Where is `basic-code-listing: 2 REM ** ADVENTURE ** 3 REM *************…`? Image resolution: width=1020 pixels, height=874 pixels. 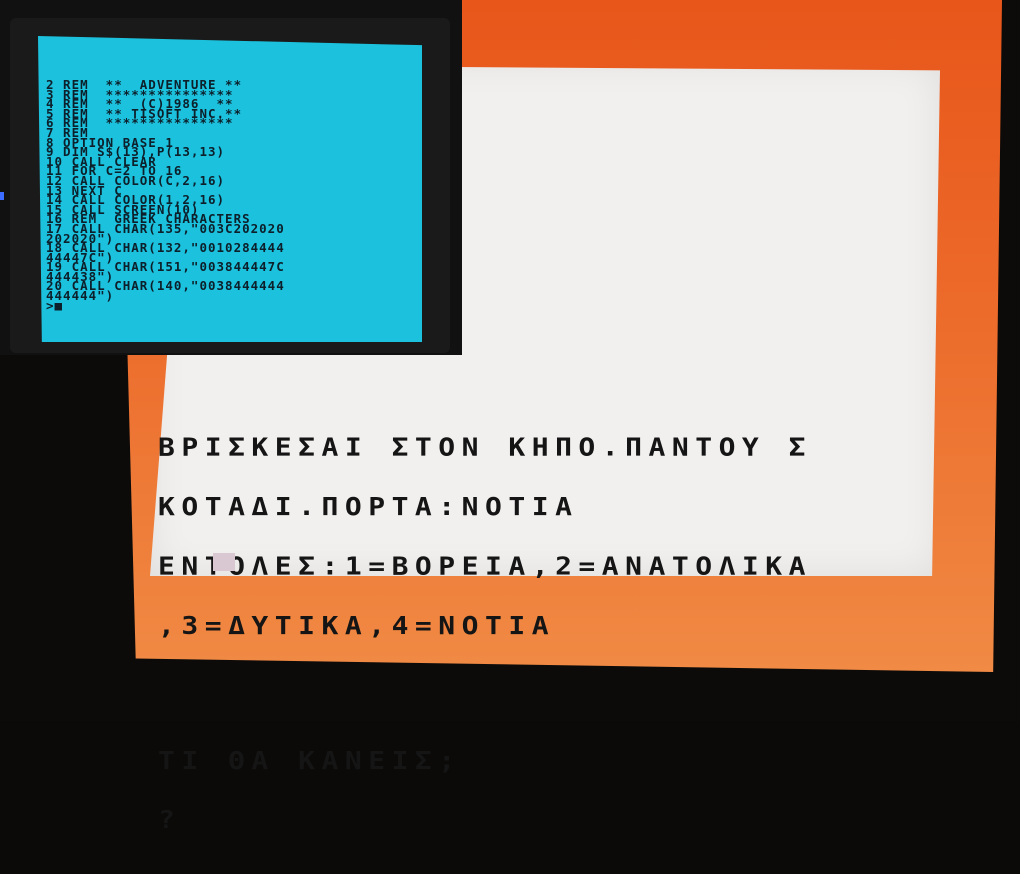 basic-code-listing: 2 REM ** ADVENTURE ** 3 REM *************… is located at coordinates (231, 196).